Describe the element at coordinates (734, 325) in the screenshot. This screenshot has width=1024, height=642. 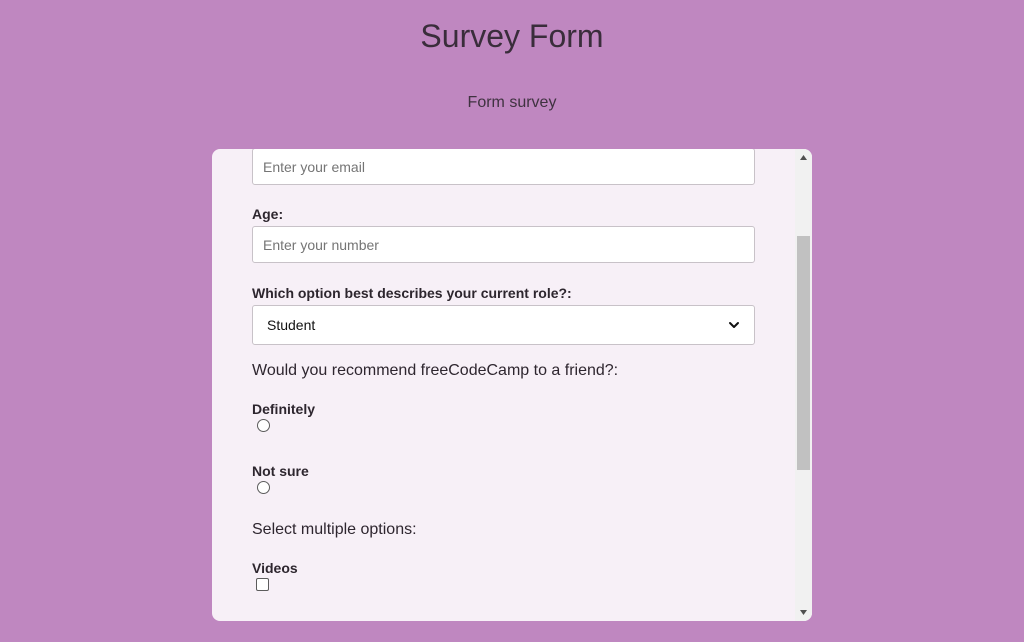
I see `chevron-down-icon` at that location.